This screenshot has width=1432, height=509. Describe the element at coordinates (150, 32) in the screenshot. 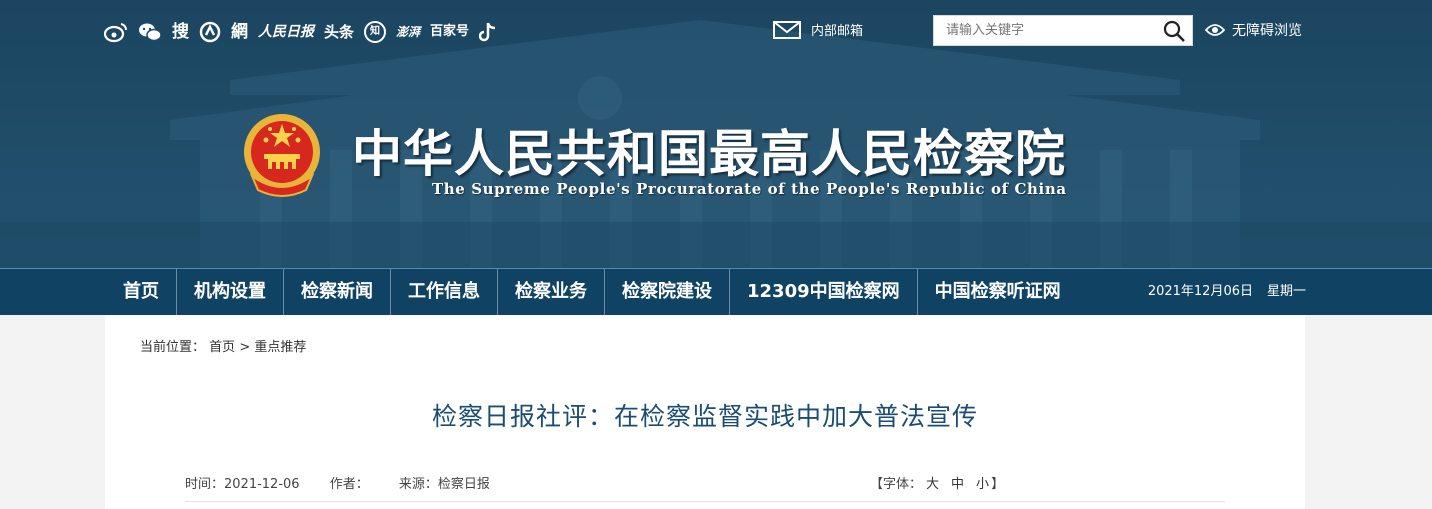

I see `wechat-icon` at that location.